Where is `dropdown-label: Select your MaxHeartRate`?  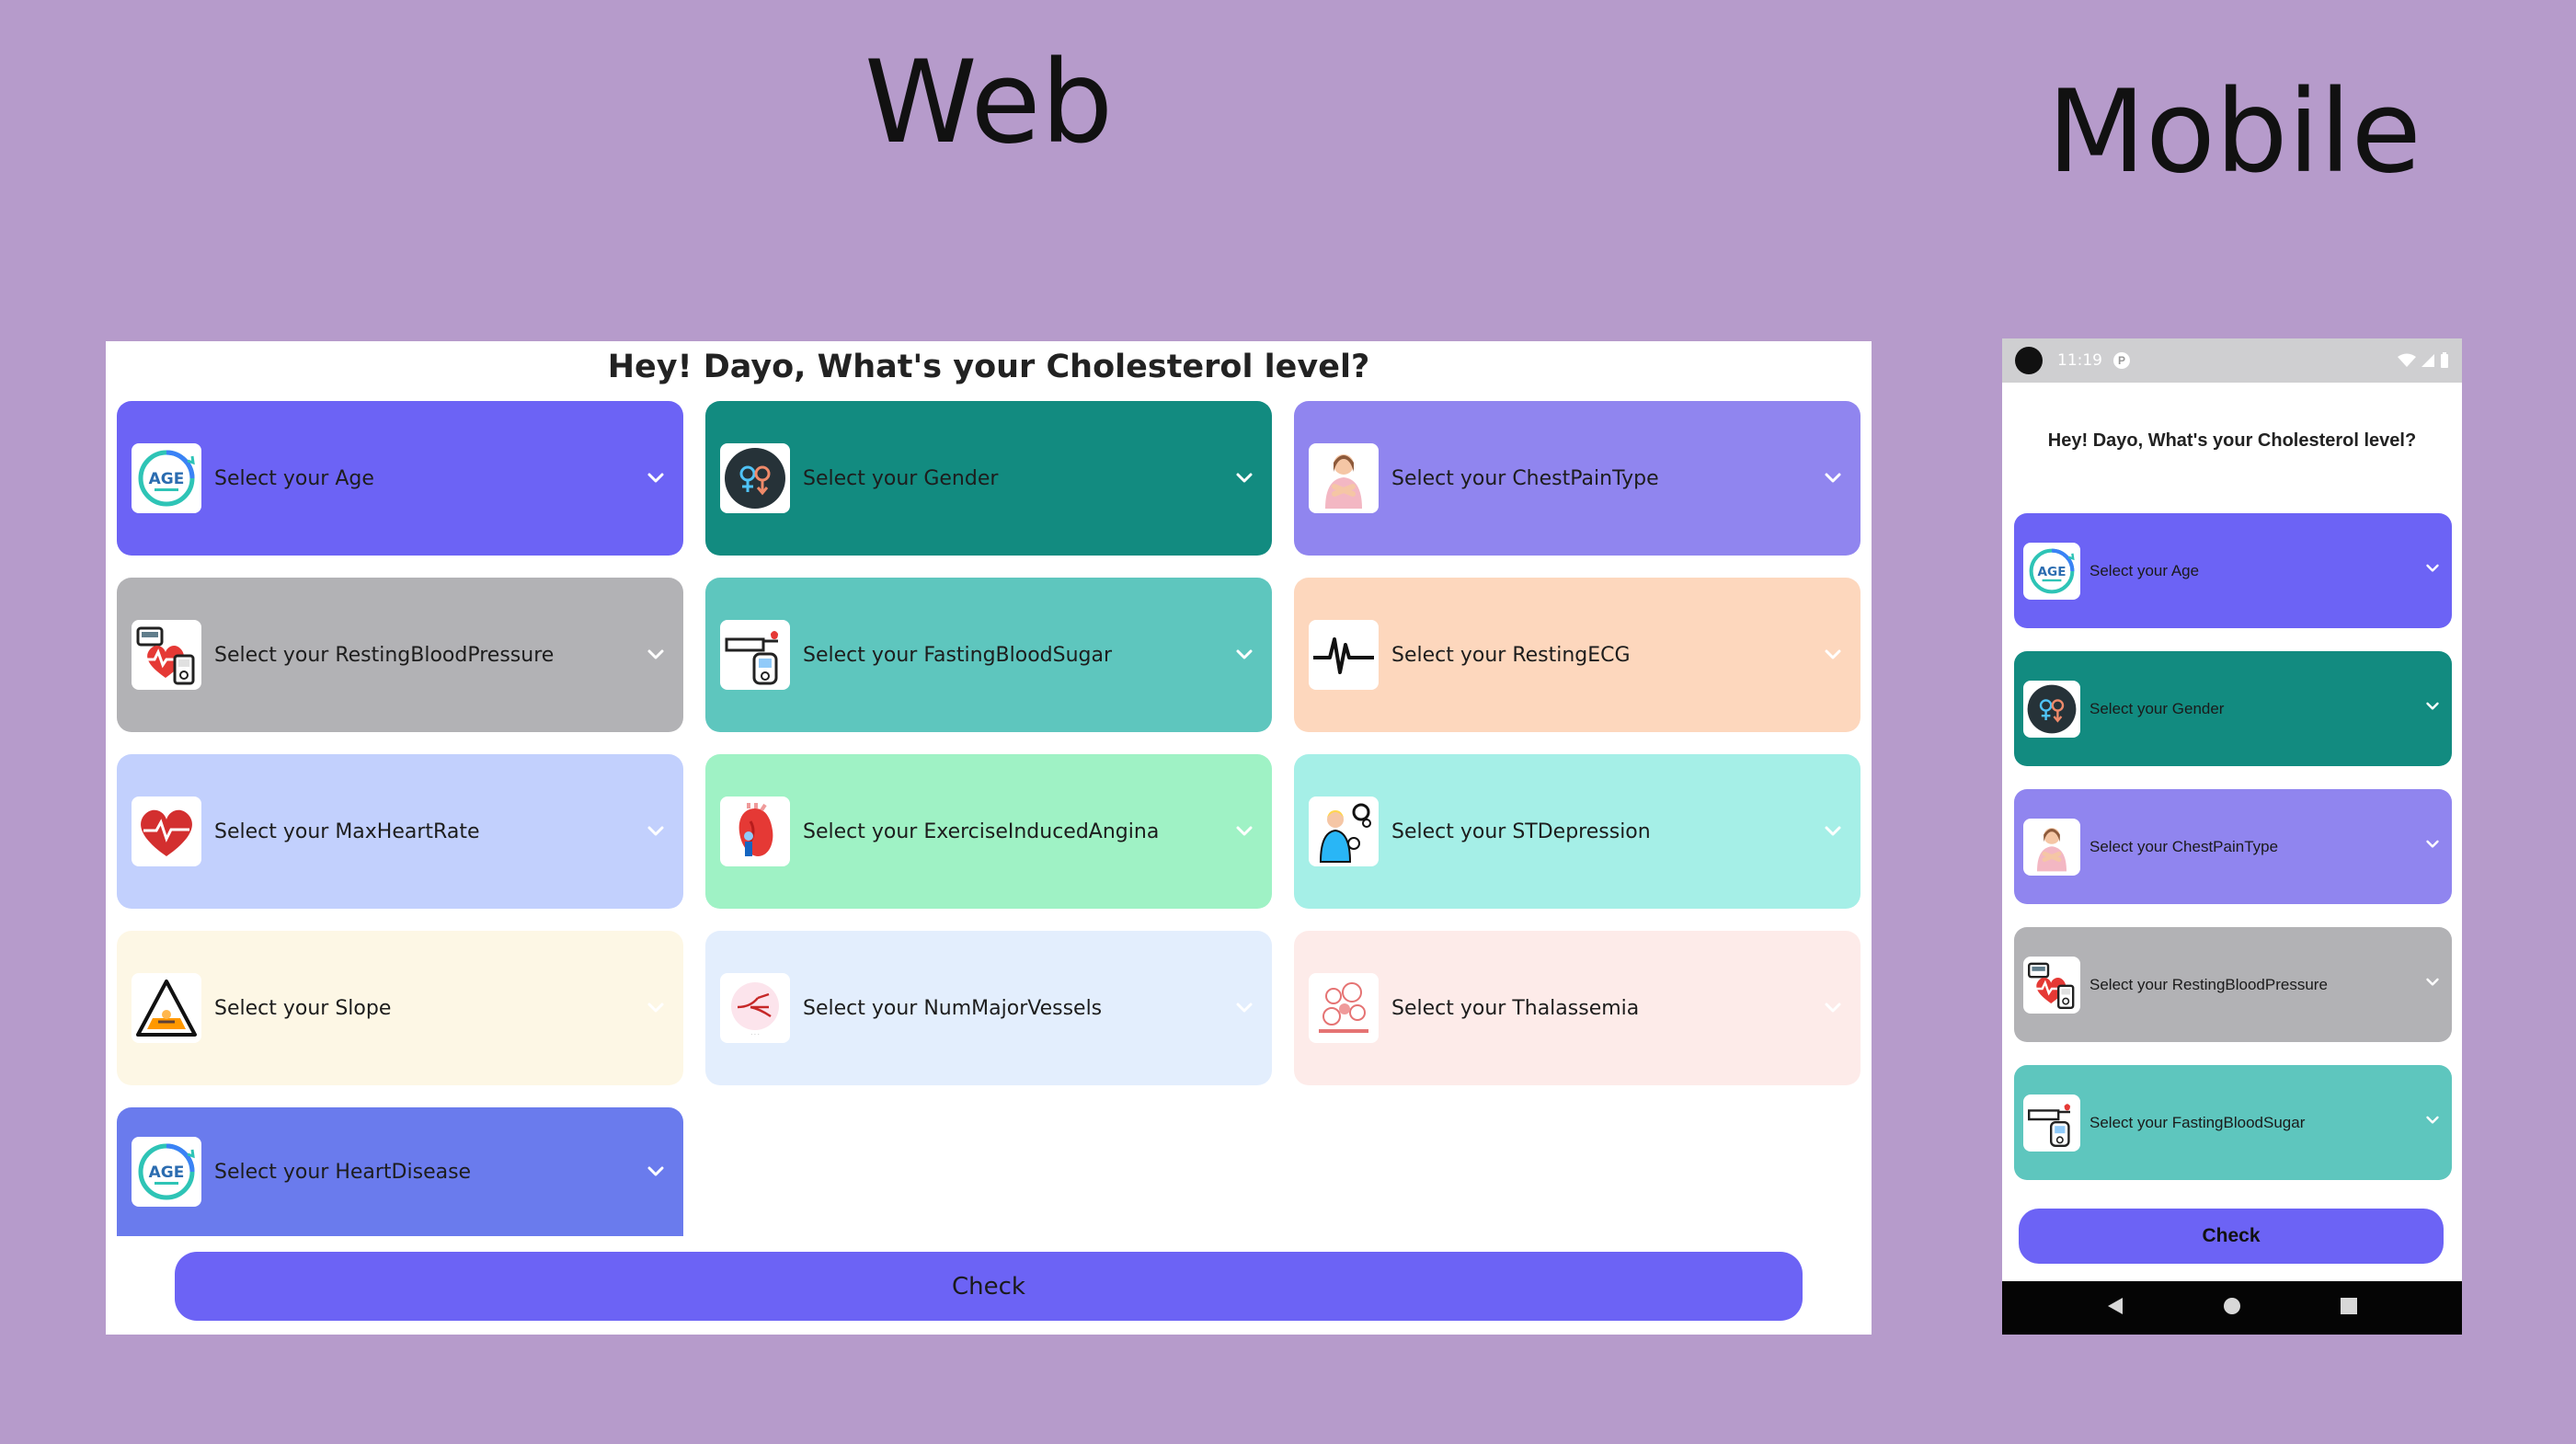
dropdown-label: Select your MaxHeartRate is located at coordinates (347, 831).